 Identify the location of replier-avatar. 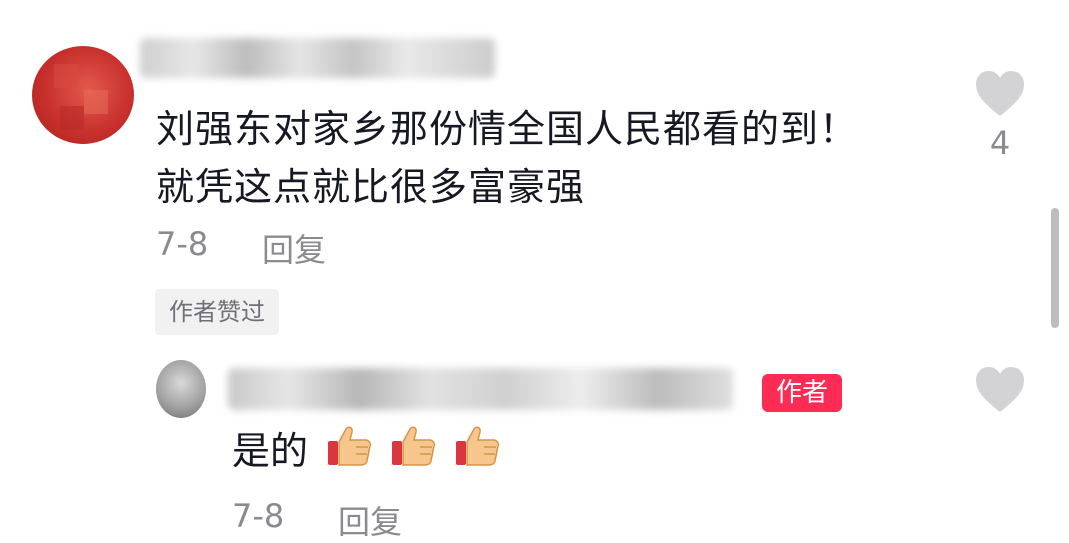
(181, 389).